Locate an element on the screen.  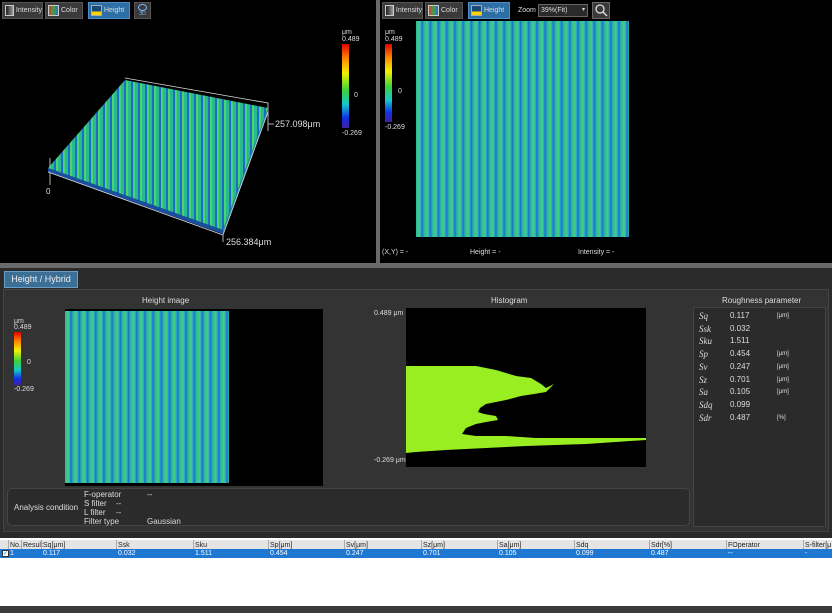
tab-height-hybrid: Height / Hybrid is located at coordinates (41, 279).